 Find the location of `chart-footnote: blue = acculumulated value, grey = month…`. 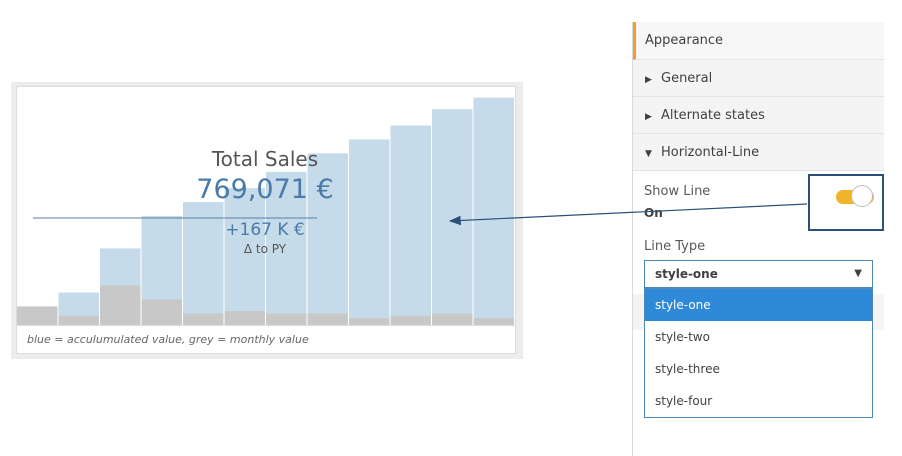

chart-footnote: blue = acculumulated value, grey = month… is located at coordinates (266, 339).